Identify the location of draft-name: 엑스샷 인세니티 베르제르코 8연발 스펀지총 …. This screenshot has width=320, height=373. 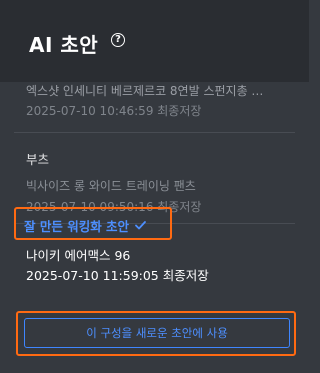
(145, 91).